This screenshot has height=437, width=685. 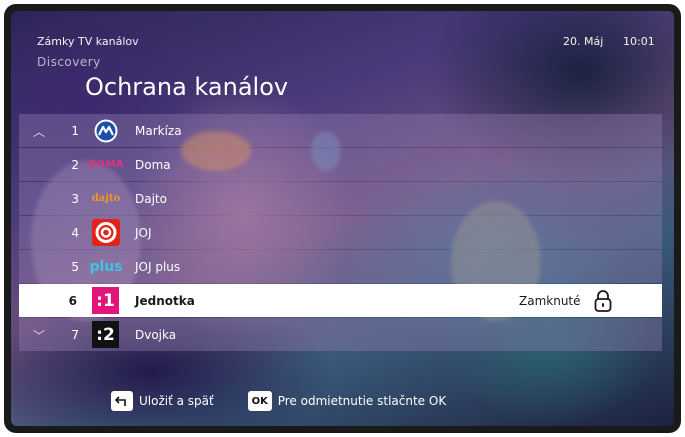 I want to click on channel-name: Jednotka, so click(x=165, y=300).